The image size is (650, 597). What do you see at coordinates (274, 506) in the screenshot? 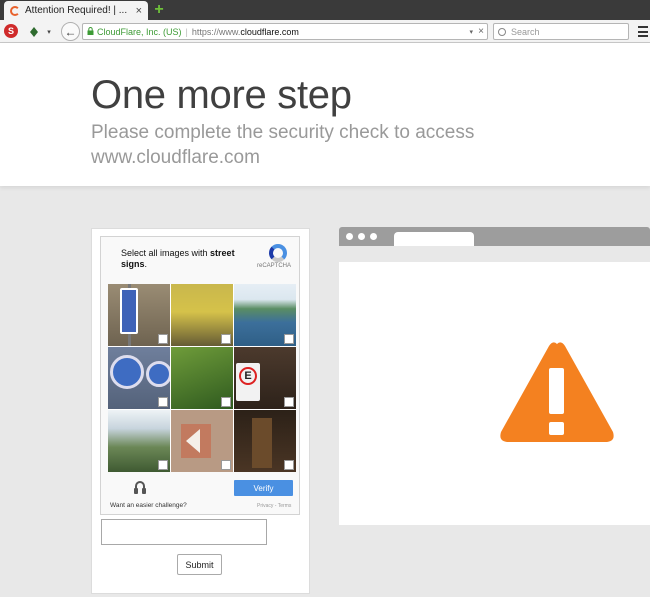
I see `privacy-terms-link: Privacy - Terms` at bounding box center [274, 506].